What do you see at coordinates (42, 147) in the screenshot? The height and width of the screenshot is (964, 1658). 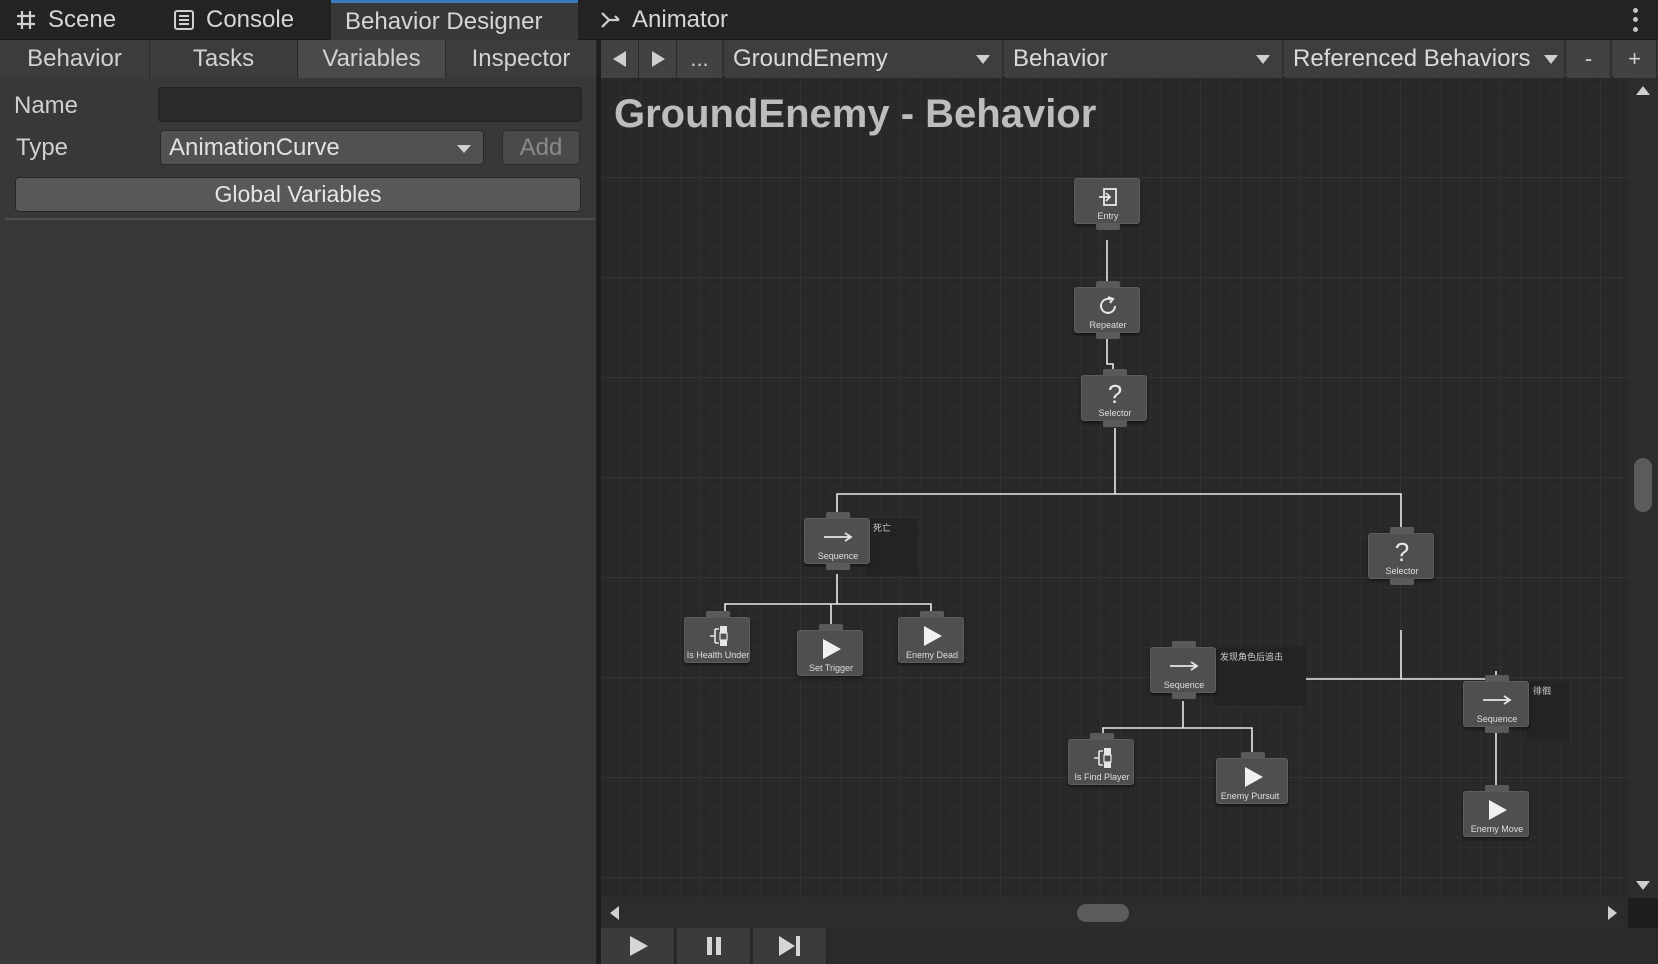 I see `type-label: Type` at bounding box center [42, 147].